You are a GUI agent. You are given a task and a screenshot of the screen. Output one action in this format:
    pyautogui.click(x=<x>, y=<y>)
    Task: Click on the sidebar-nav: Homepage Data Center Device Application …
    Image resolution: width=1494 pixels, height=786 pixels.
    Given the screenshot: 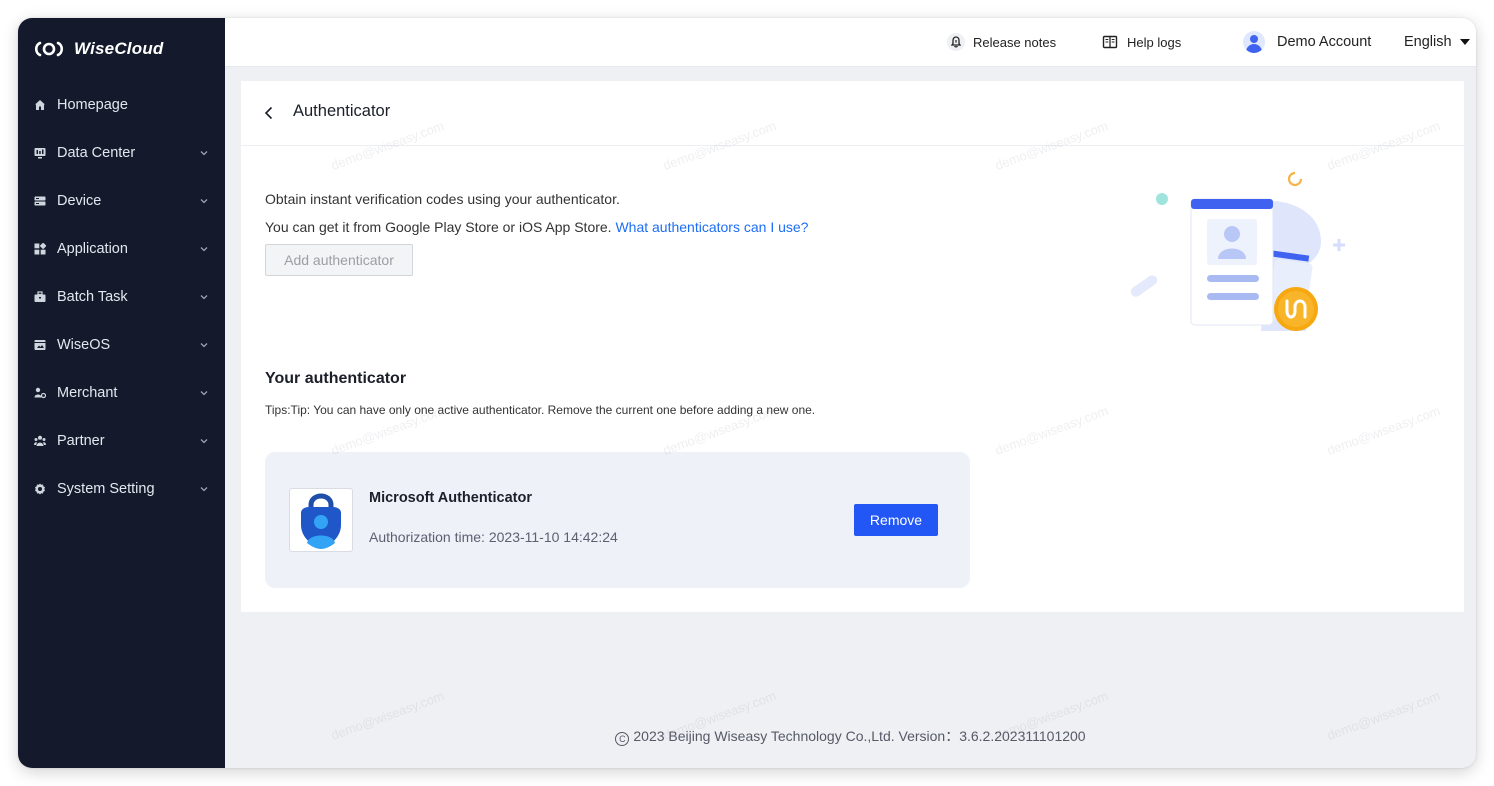 What is the action you would take?
    pyautogui.click(x=121, y=297)
    